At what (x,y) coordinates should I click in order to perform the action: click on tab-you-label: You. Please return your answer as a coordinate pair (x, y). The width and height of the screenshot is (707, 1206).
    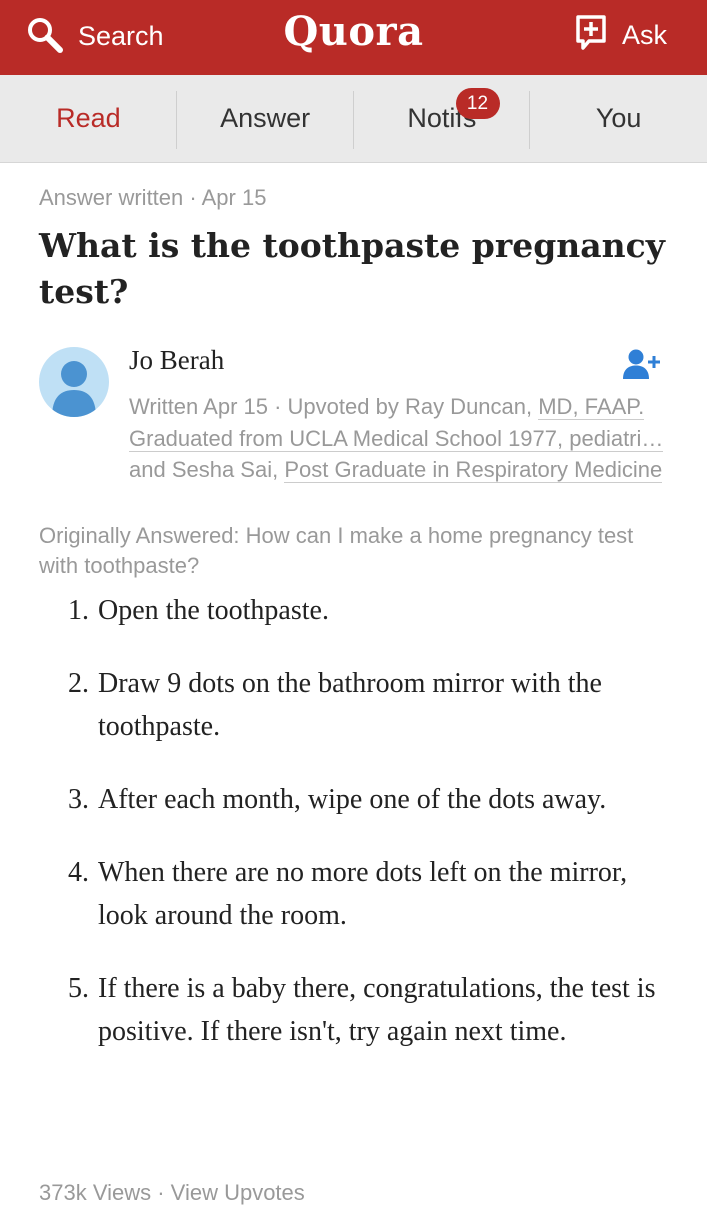
    Looking at the image, I should click on (618, 118).